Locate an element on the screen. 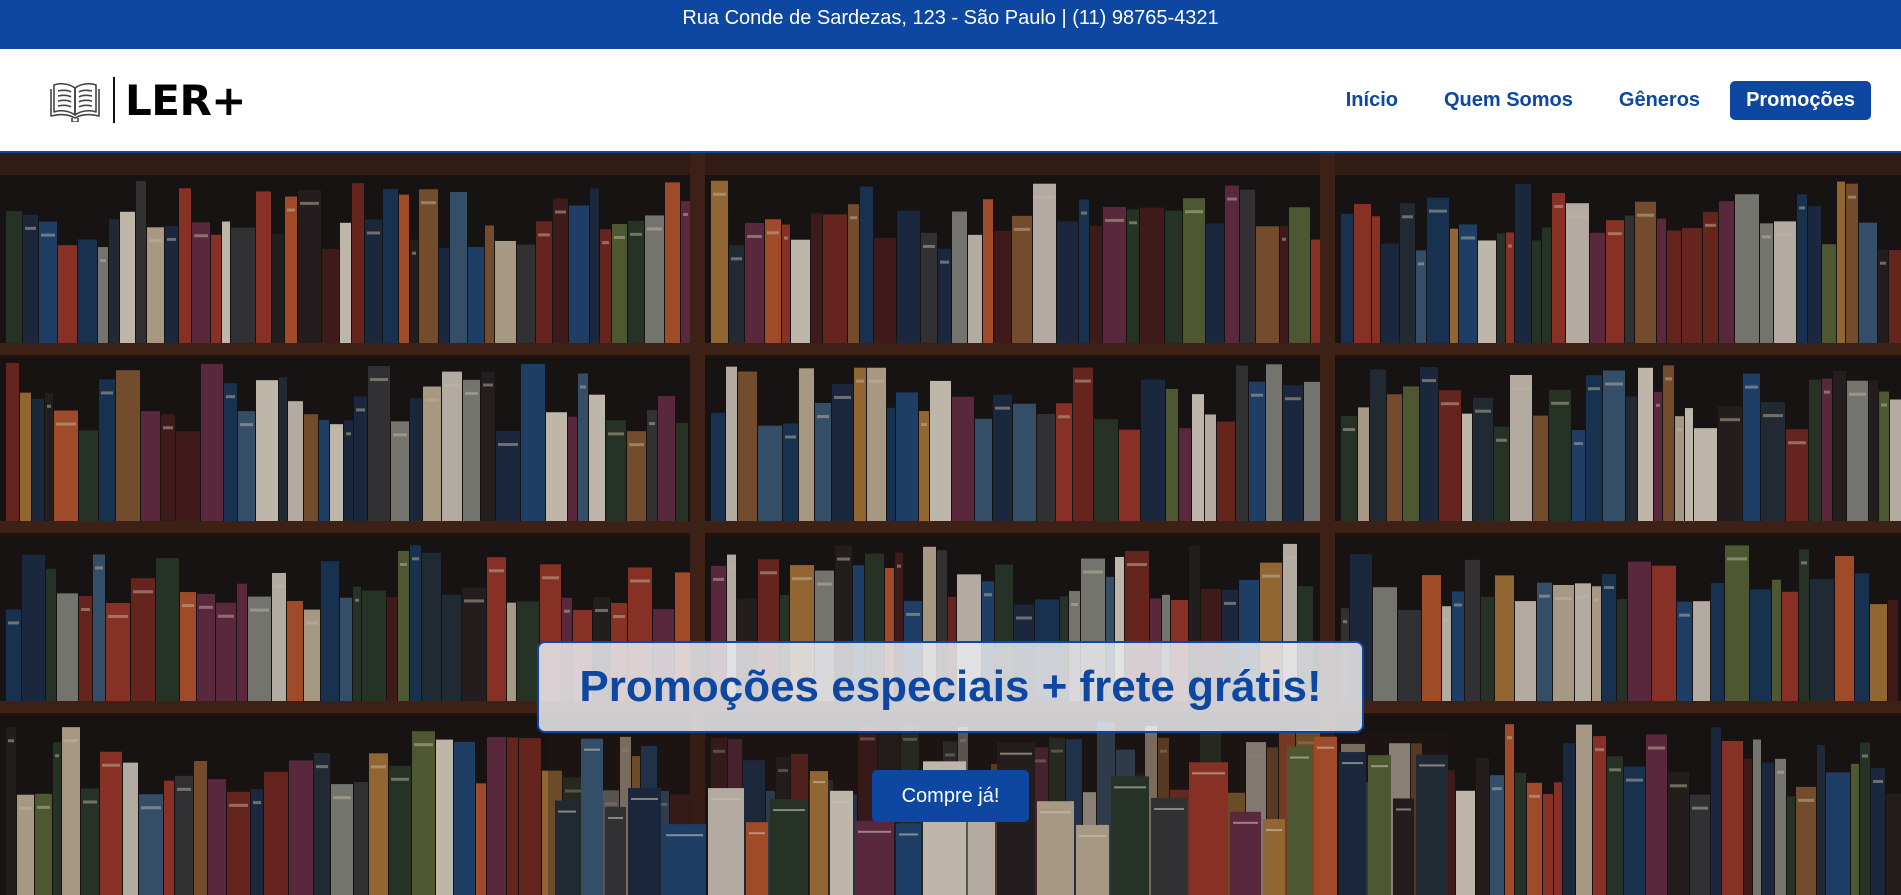  nav-link-promocoes: Promoções is located at coordinates (1800, 100).